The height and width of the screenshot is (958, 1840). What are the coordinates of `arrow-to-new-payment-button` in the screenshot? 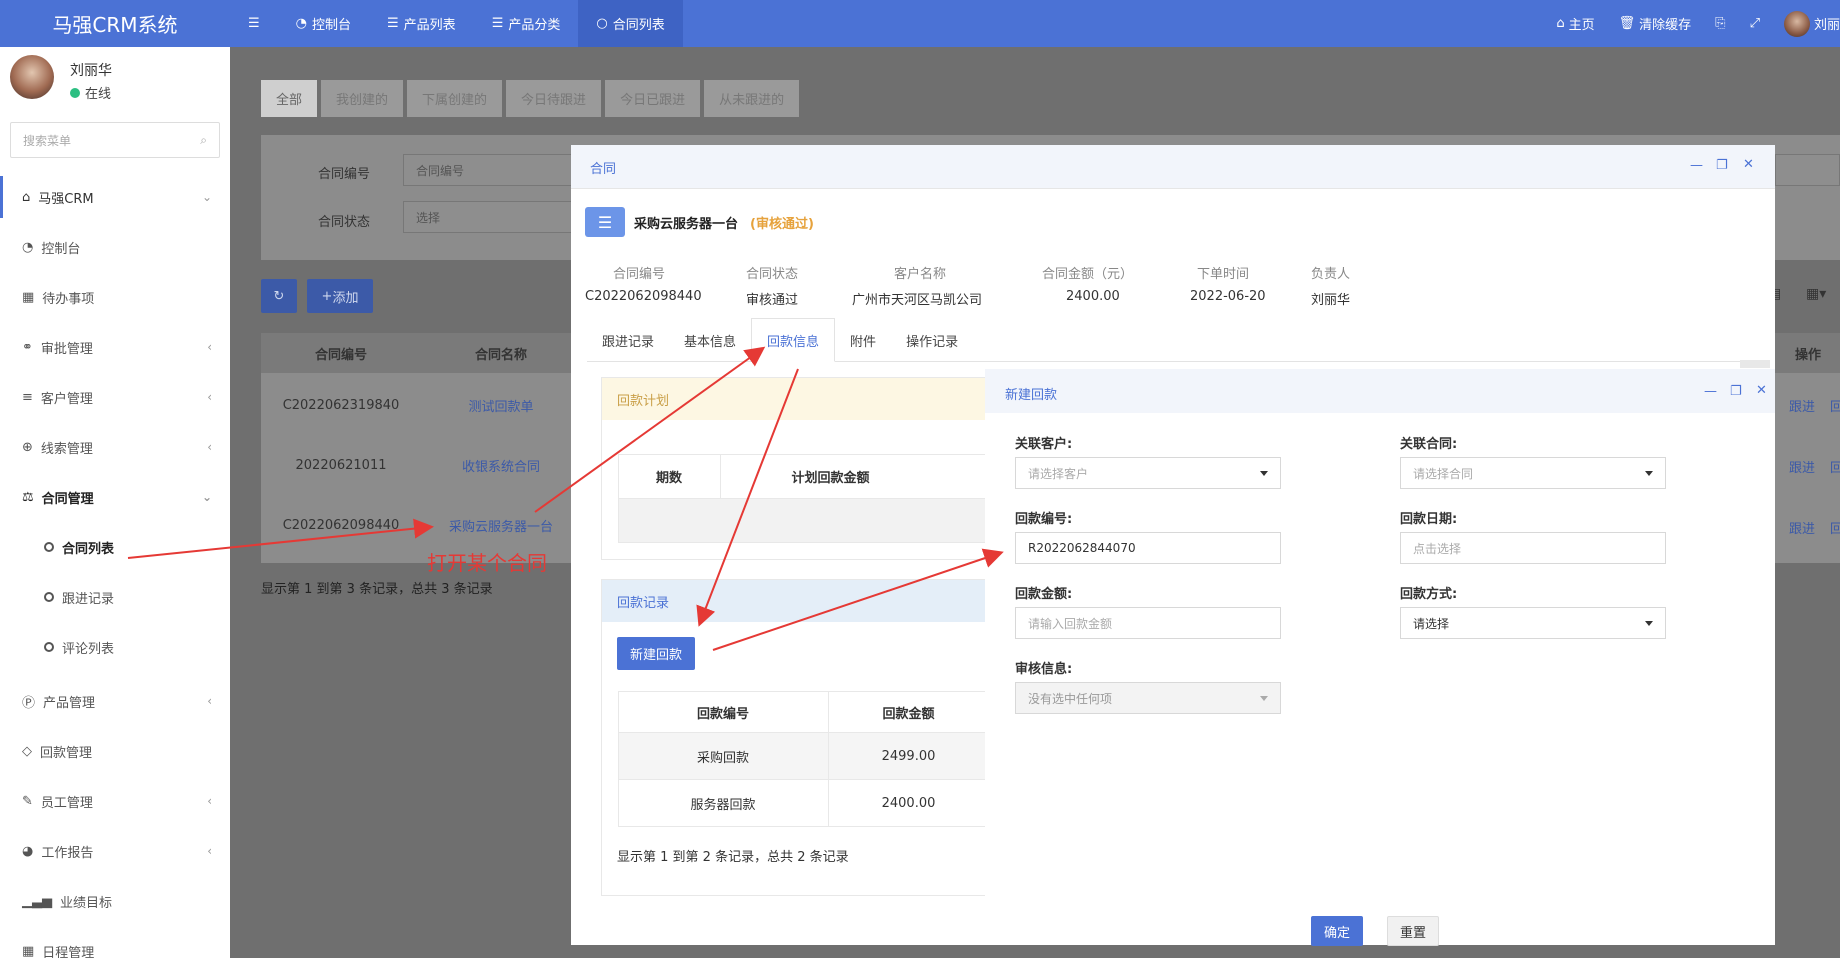 It's located at (747, 497).